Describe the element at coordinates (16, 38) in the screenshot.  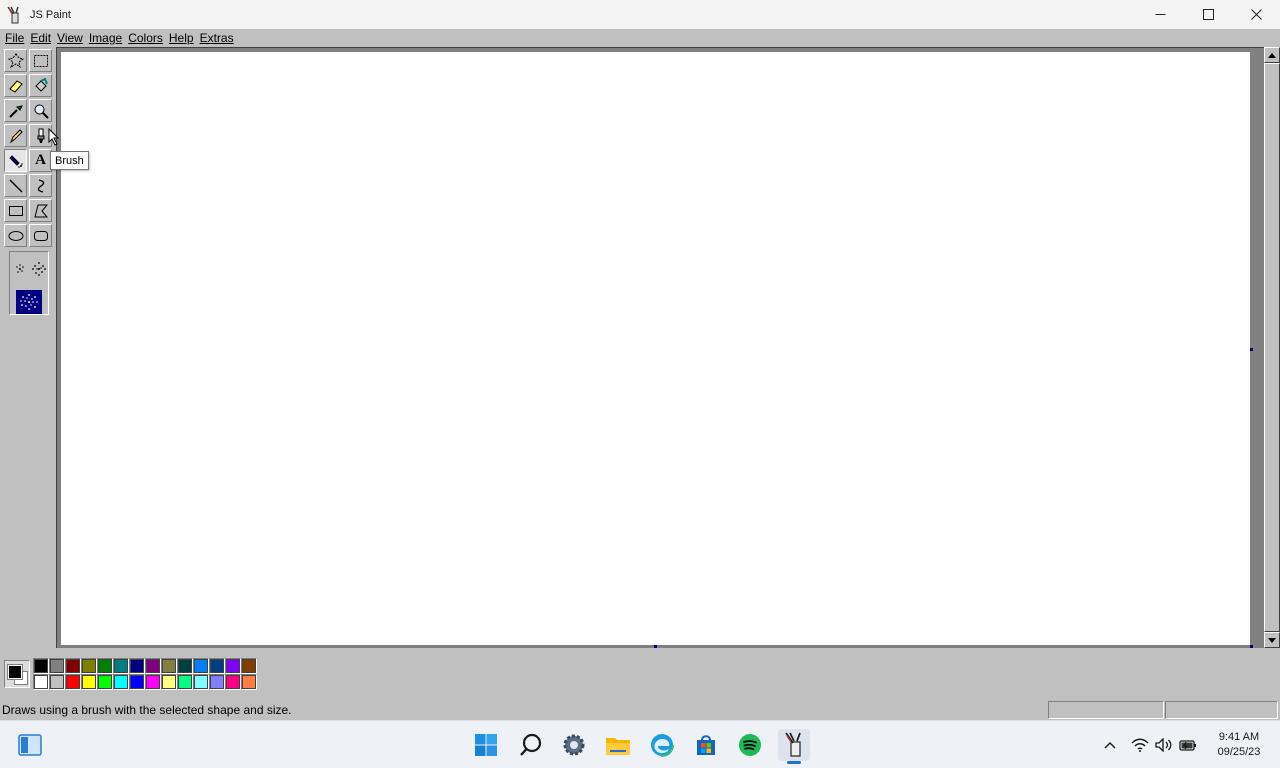
I see `menu-file: File` at that location.